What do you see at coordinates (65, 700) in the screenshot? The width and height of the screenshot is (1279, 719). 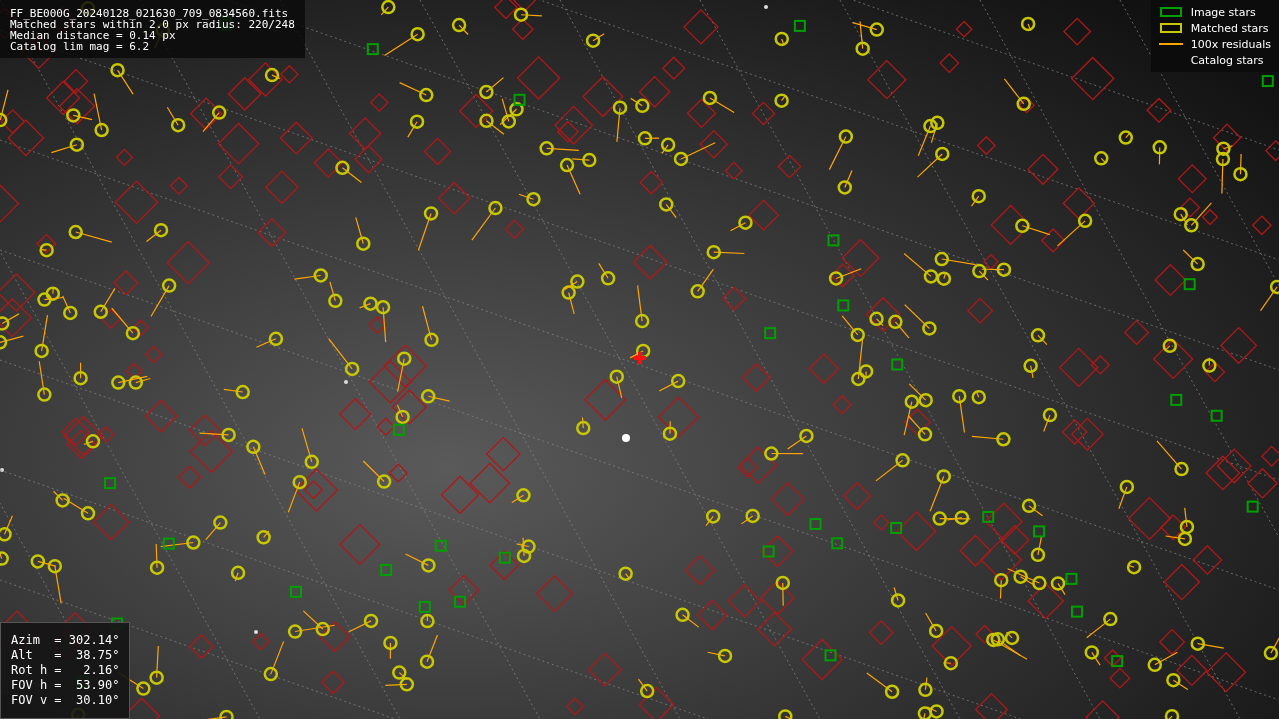 I see `pointing-text: FOV v = 30.10°` at bounding box center [65, 700].